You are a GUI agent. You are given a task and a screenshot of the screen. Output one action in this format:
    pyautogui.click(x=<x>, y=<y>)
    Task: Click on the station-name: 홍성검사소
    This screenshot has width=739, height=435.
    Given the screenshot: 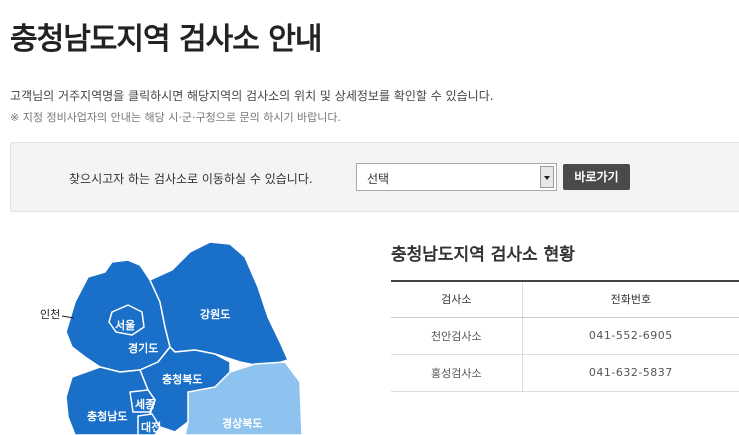 What is the action you would take?
    pyautogui.click(x=457, y=373)
    